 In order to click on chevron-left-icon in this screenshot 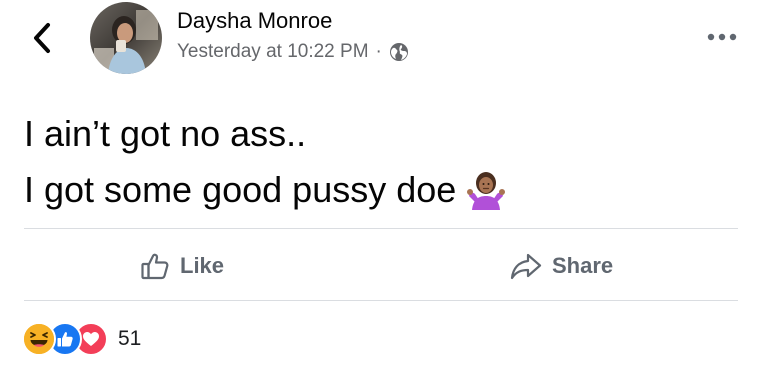, I will do `click(42, 38)`.